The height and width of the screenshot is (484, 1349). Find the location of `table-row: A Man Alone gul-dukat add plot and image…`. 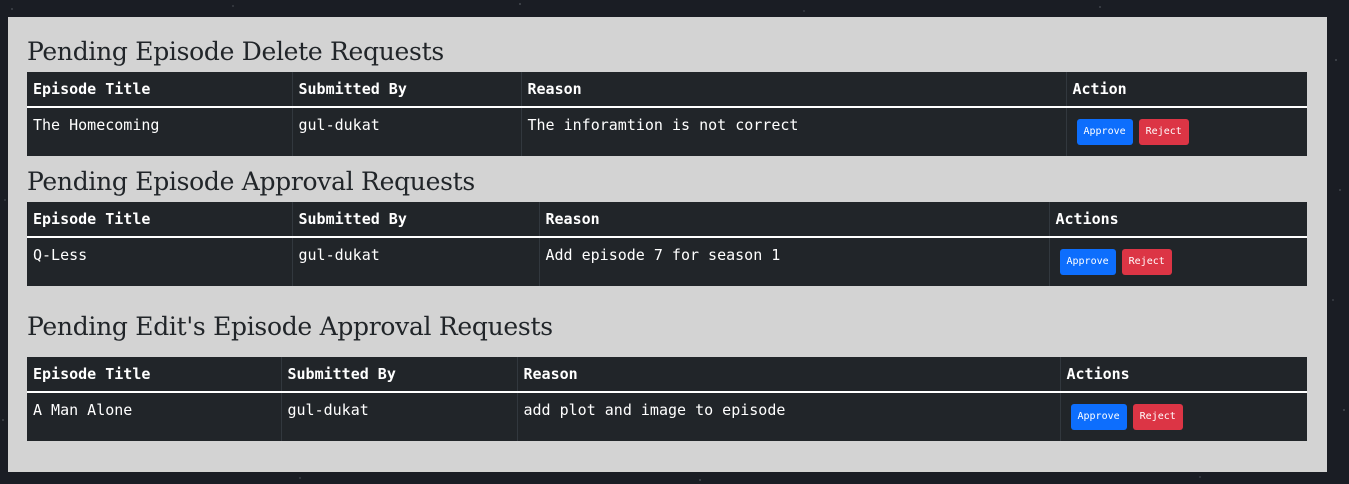

table-row: A Man Alone gul-dukat add plot and image… is located at coordinates (667, 416).